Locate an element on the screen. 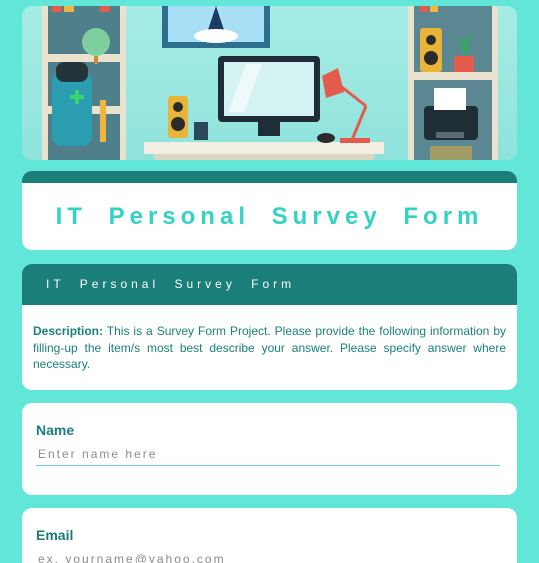  email-input is located at coordinates (268, 555).